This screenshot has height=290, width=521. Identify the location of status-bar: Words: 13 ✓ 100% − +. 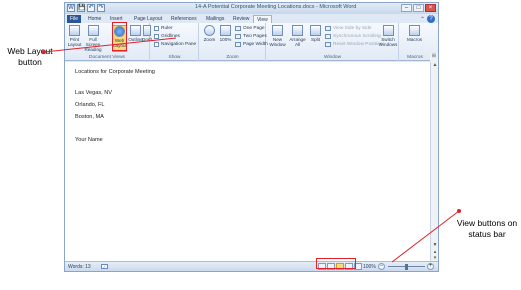
(251, 266).